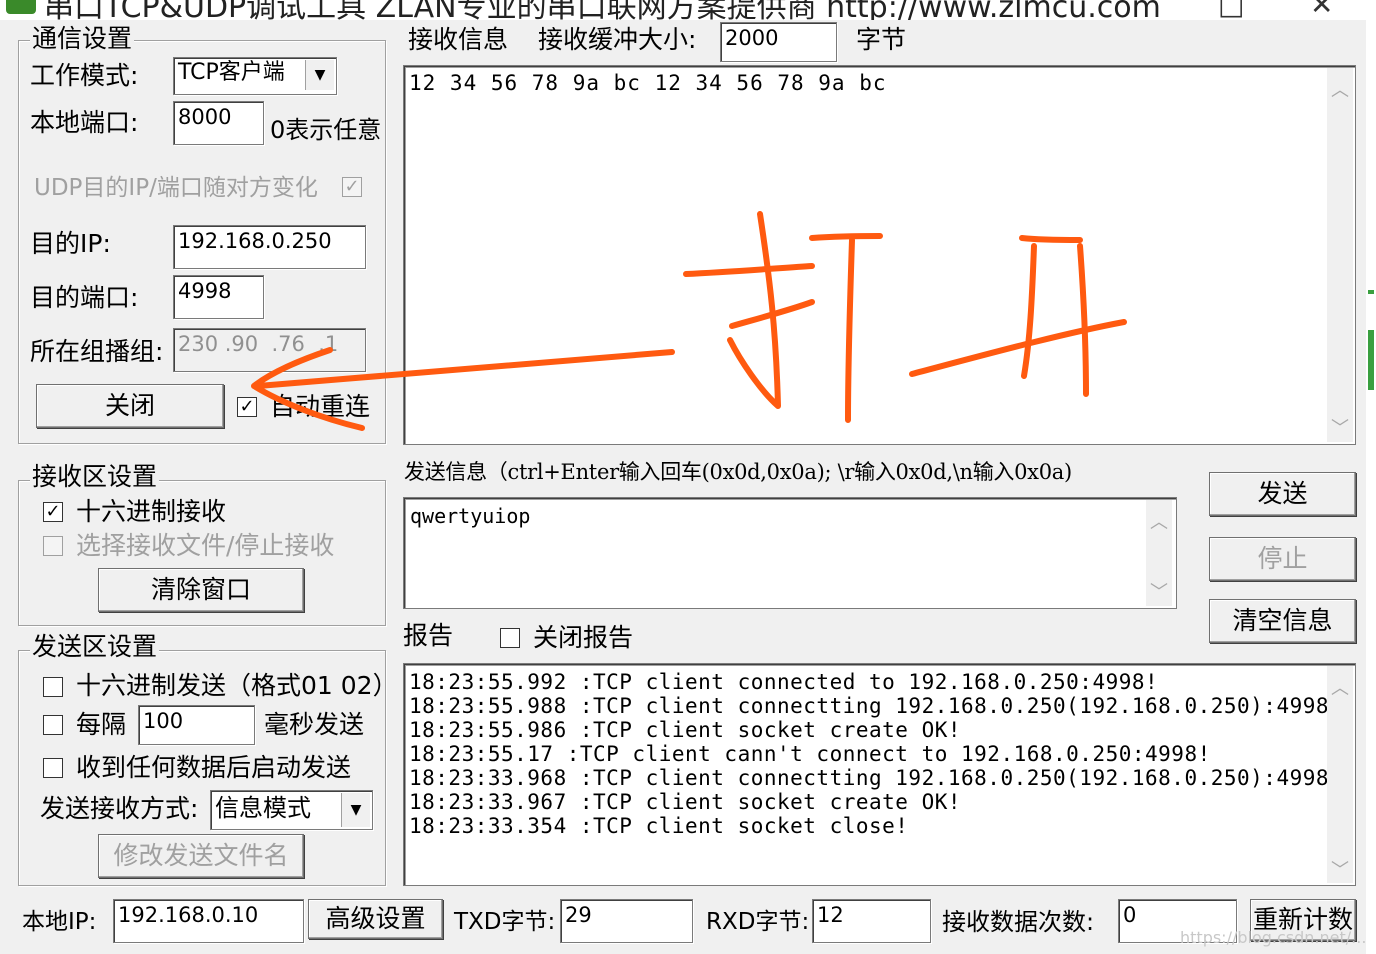  What do you see at coordinates (308, 389) in the screenshot?
I see `arrow-head` at bounding box center [308, 389].